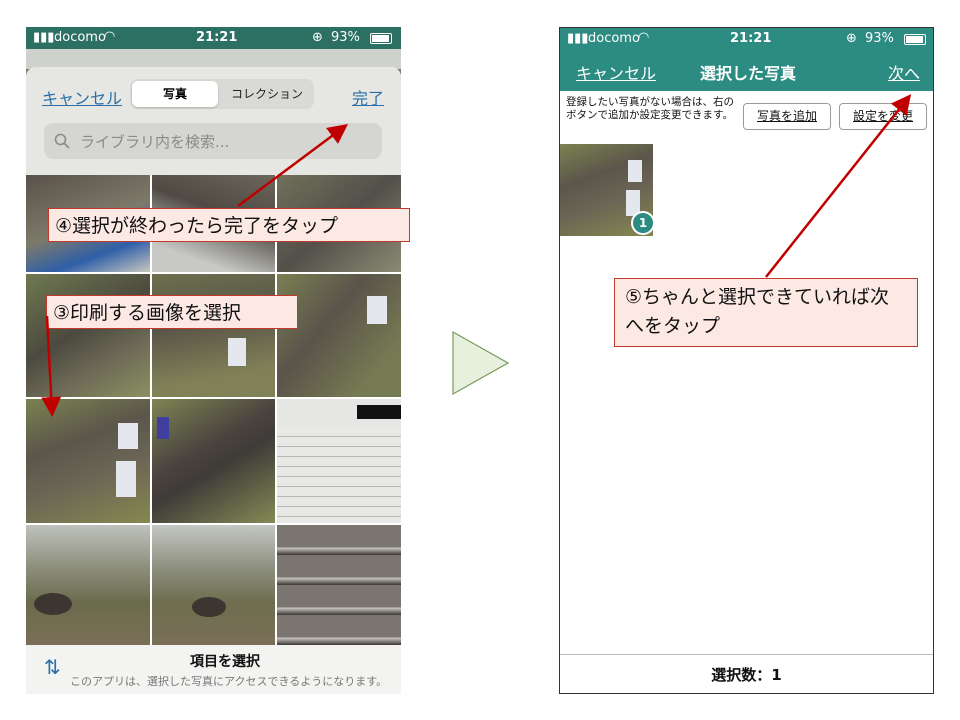 This screenshot has width=960, height=720. What do you see at coordinates (746, 59) in the screenshot?
I see `app-header: ▮▮▮ docomo ◠ 21:21 ⊕ 93% キャンセル 選択した写真 次へ` at bounding box center [746, 59].